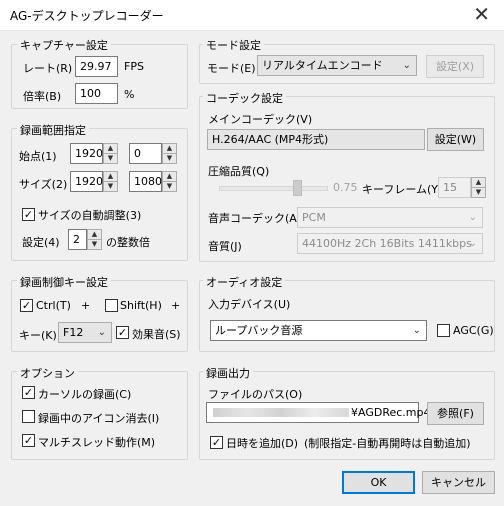  What do you see at coordinates (98, 418) in the screenshot?
I see `option-hide-icon-label: 録画中のアイコン消去(I)` at bounding box center [98, 418].